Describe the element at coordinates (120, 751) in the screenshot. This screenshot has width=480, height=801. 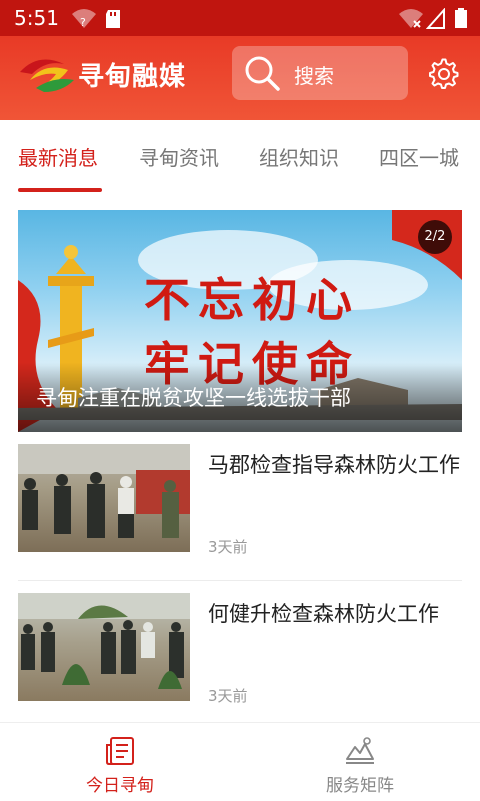
I see `news-icon` at that location.